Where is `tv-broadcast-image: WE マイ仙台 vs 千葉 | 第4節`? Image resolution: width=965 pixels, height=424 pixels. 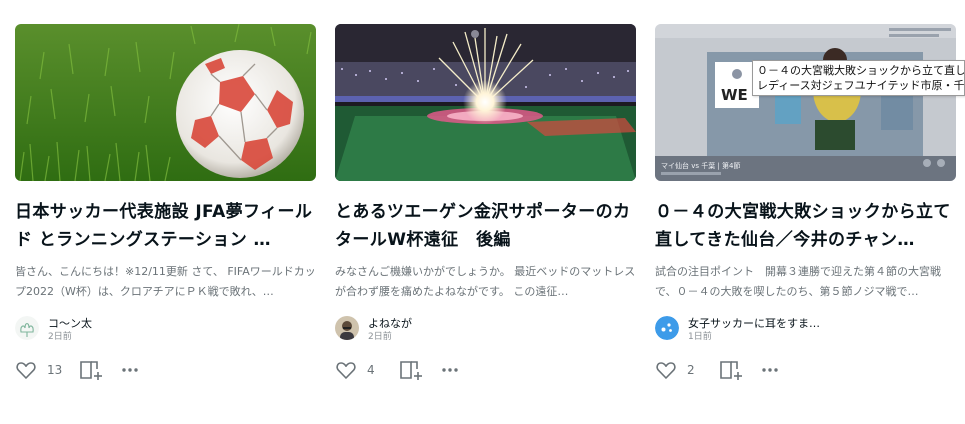 tv-broadcast-image: WE マイ仙台 vs 千葉 | 第4節 is located at coordinates (805, 102).